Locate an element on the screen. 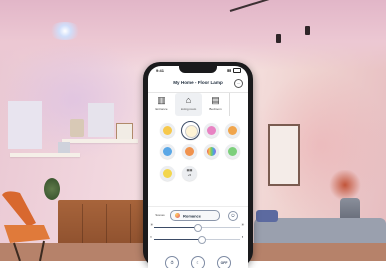 The width and height of the screenshot is (386, 268). status-time: 9:41 is located at coordinates (160, 70).